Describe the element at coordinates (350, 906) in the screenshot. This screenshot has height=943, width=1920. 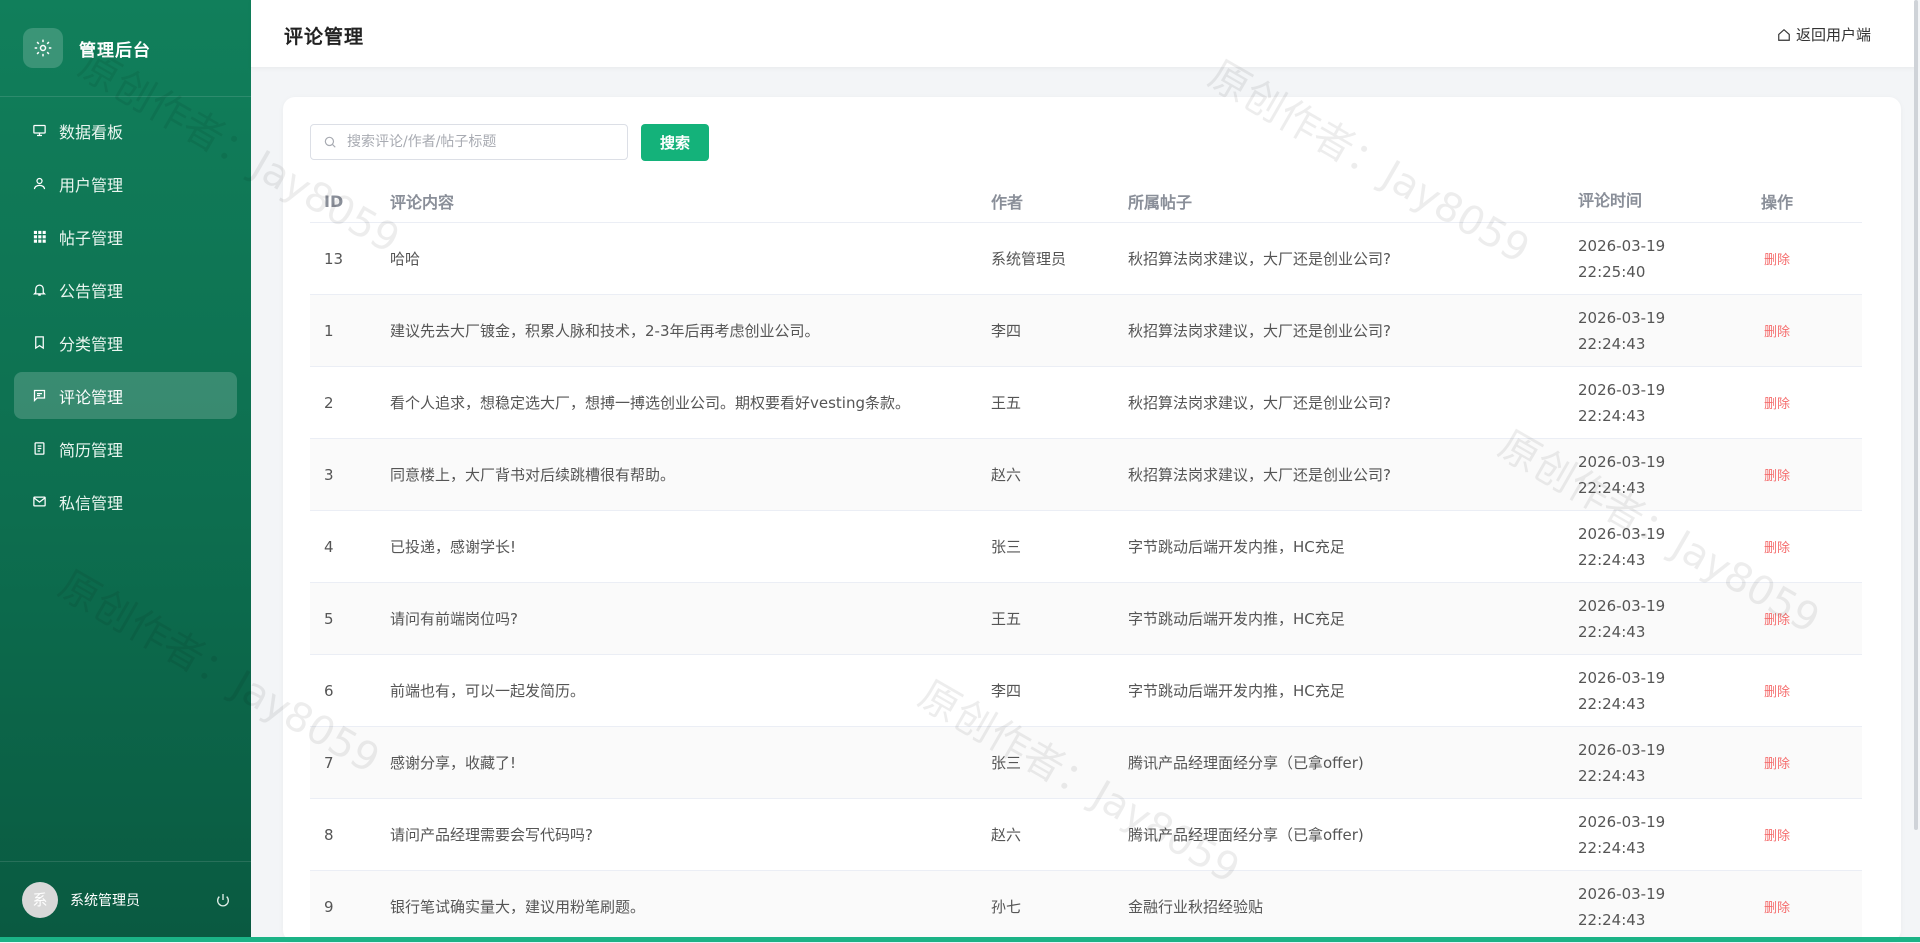
I see `cell-id: 9` at that location.